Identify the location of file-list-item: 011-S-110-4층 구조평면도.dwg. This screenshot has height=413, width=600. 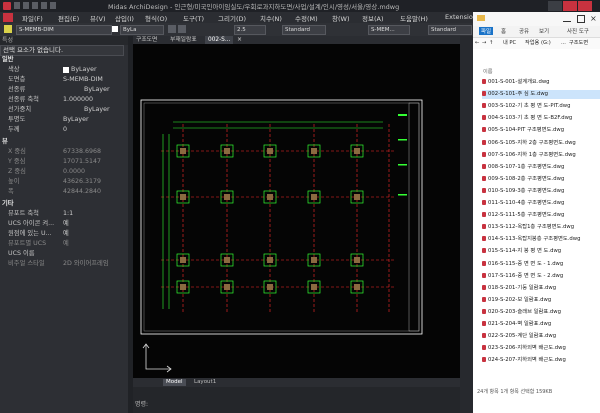
(541, 203).